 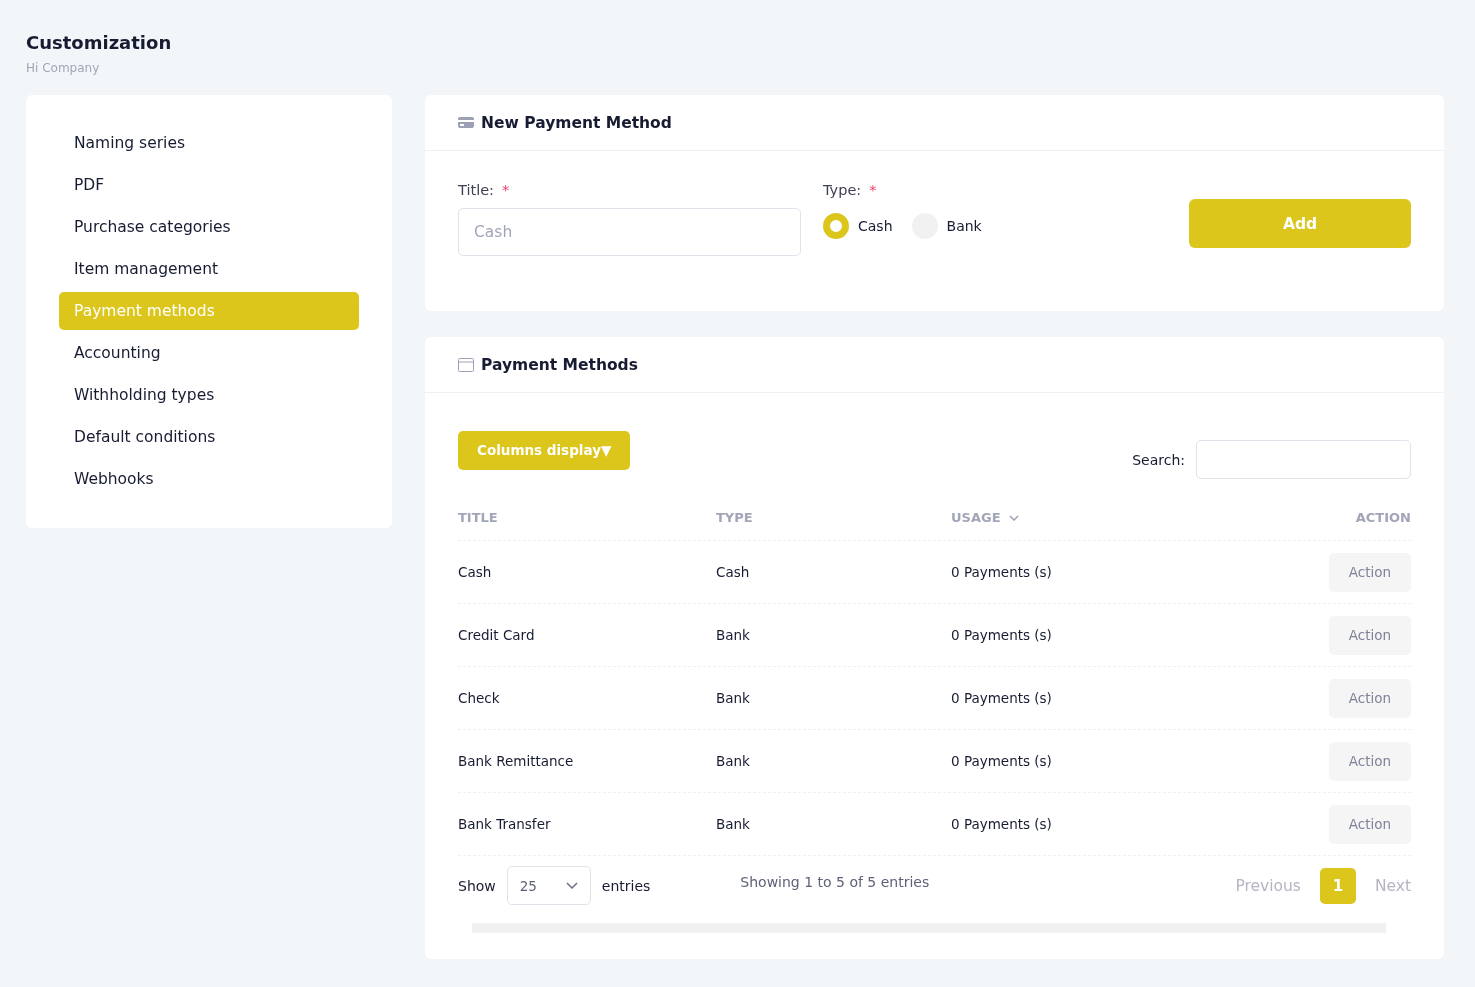 What do you see at coordinates (209, 479) in the screenshot?
I see `sidebar-item: Webhooks` at bounding box center [209, 479].